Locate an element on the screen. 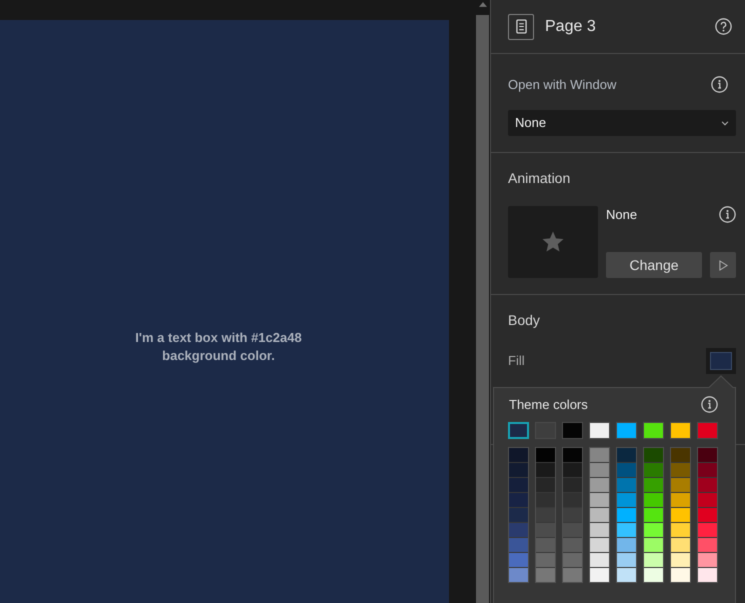 The width and height of the screenshot is (745, 603). change-button: Change is located at coordinates (654, 265).